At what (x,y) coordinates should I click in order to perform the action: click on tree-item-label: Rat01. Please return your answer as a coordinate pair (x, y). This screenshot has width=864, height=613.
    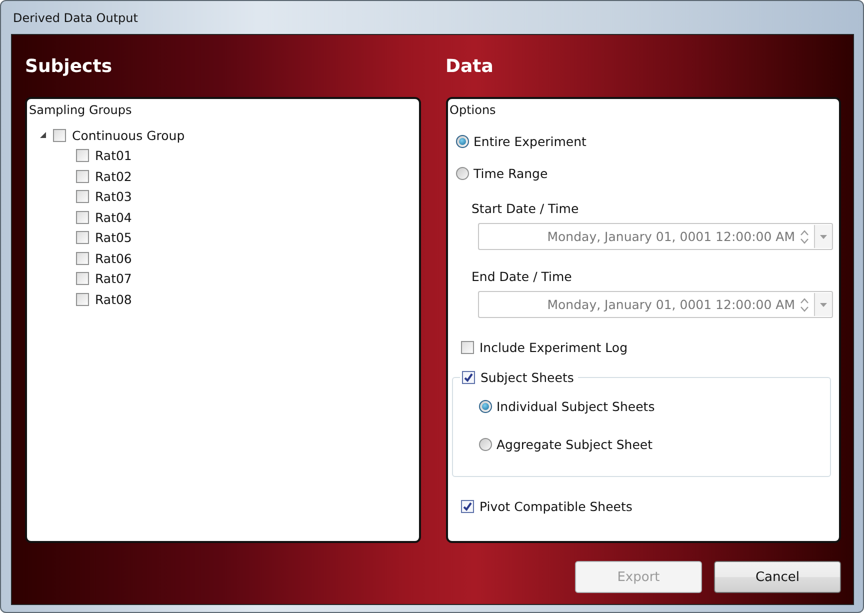
    Looking at the image, I should click on (113, 156).